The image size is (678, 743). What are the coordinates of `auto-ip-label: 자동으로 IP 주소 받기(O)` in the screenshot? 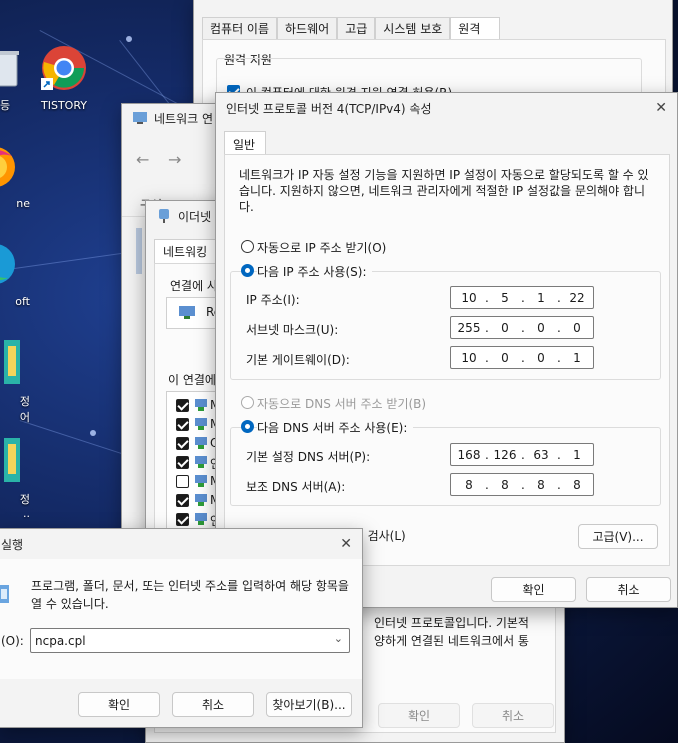 It's located at (322, 248).